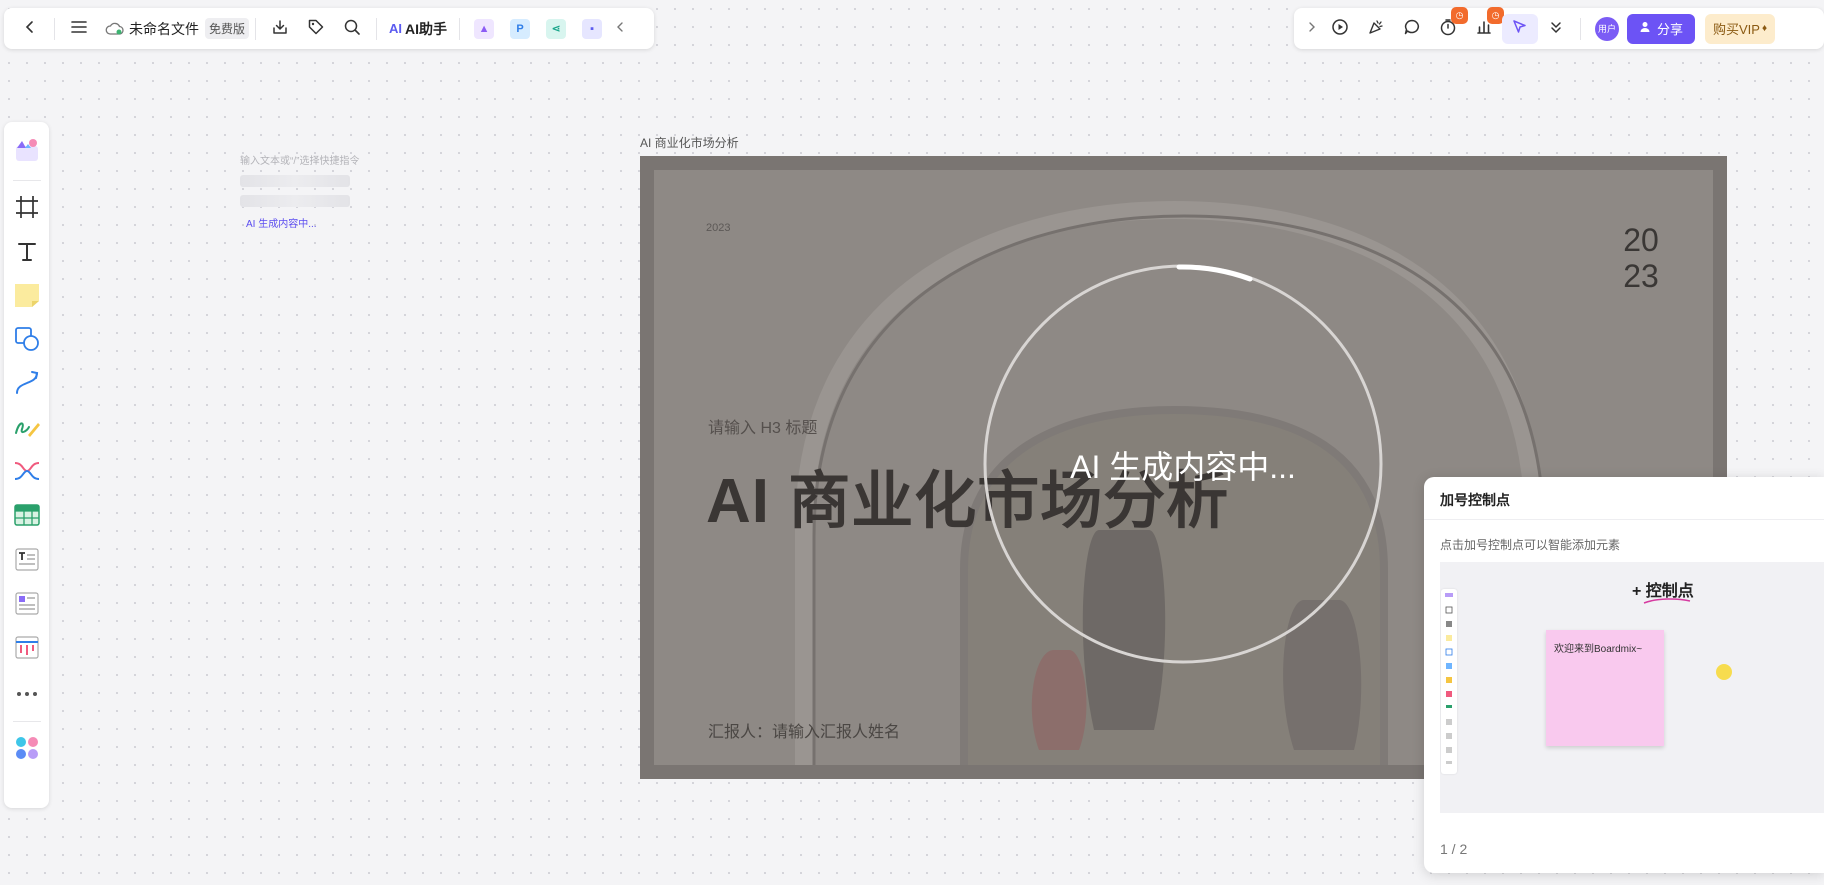 This screenshot has height=885, width=1824. I want to click on template-icon, so click(27, 152).